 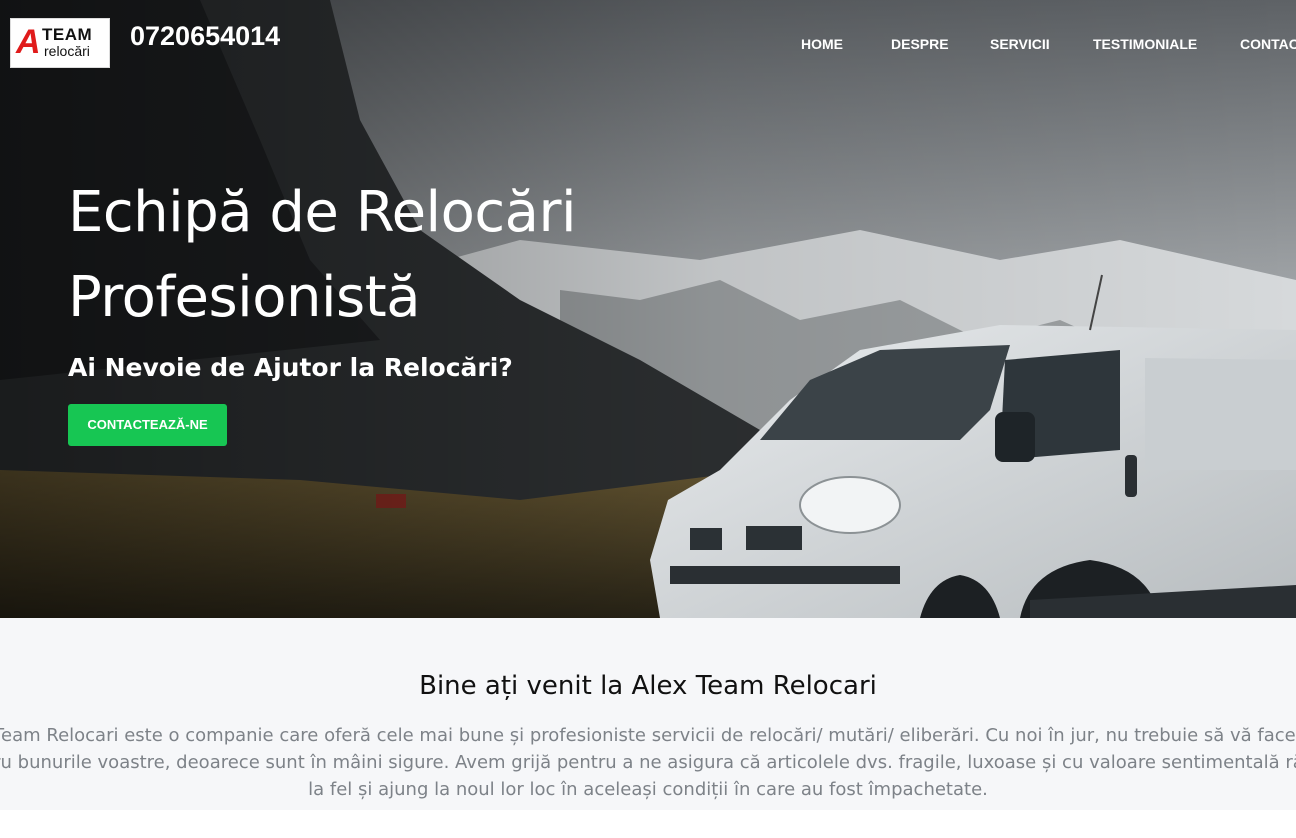 What do you see at coordinates (648, 824) in the screenshot?
I see `page-continuation` at bounding box center [648, 824].